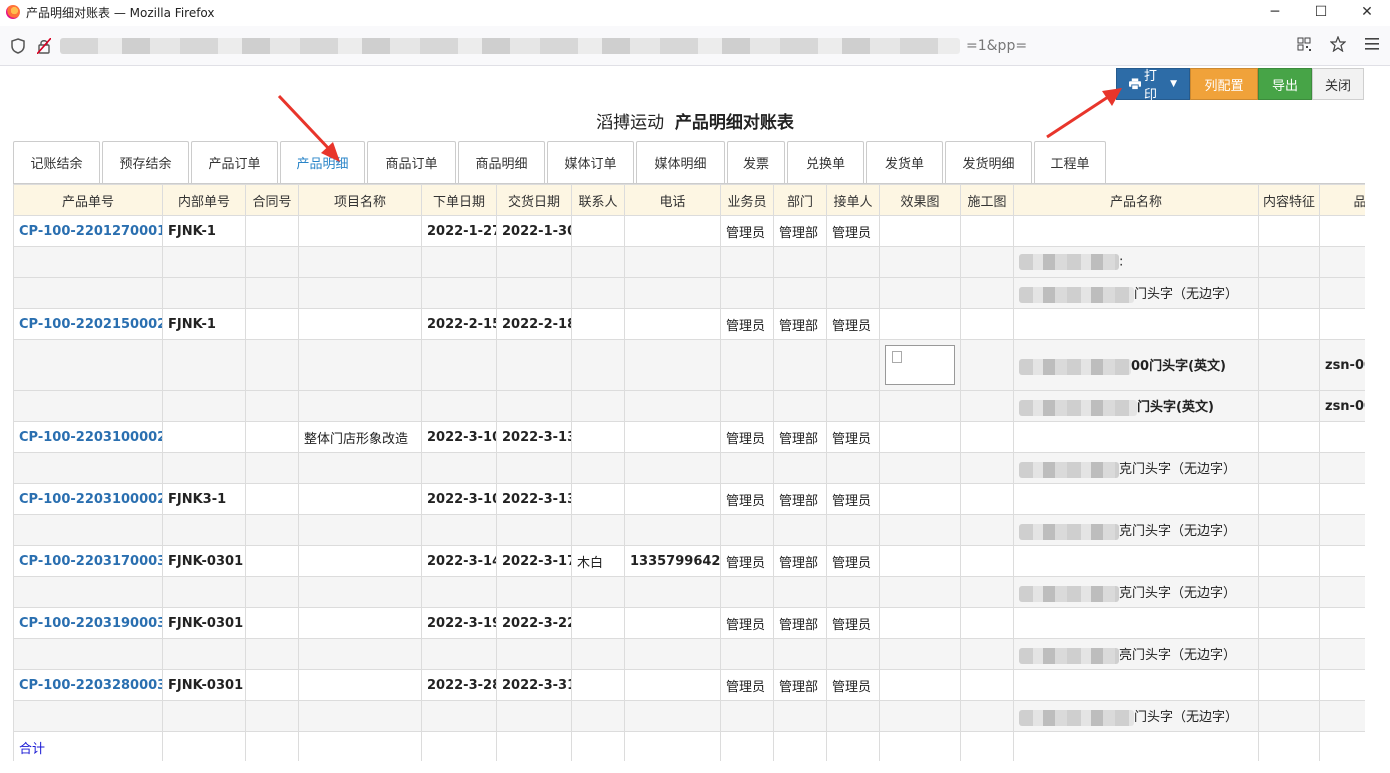  What do you see at coordinates (360, 200) in the screenshot?
I see `column-header: 项目名称` at bounding box center [360, 200].